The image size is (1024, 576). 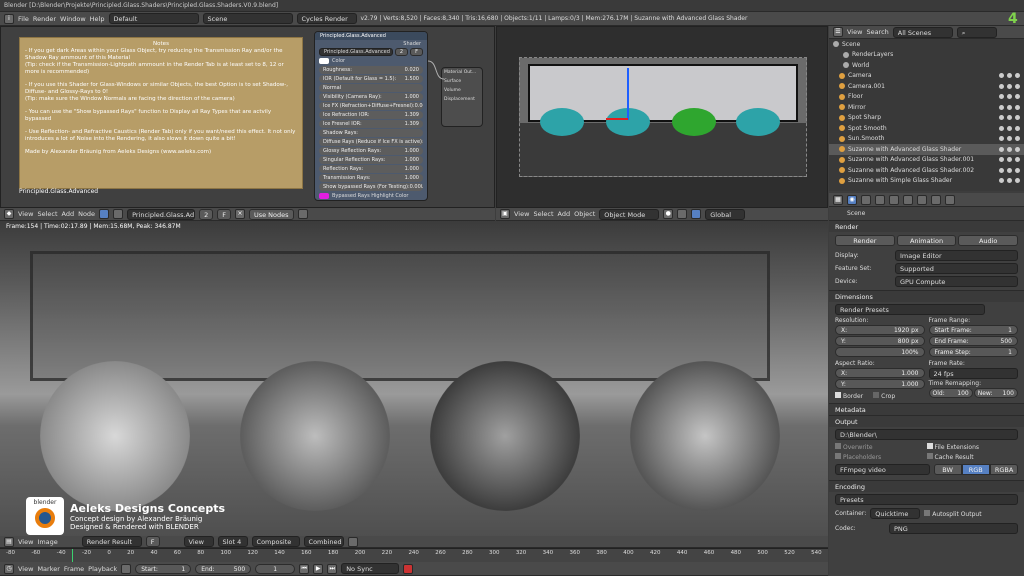 What do you see at coordinates (9, 214) in the screenshot?
I see `node-editor-icon: ◆` at bounding box center [9, 214].